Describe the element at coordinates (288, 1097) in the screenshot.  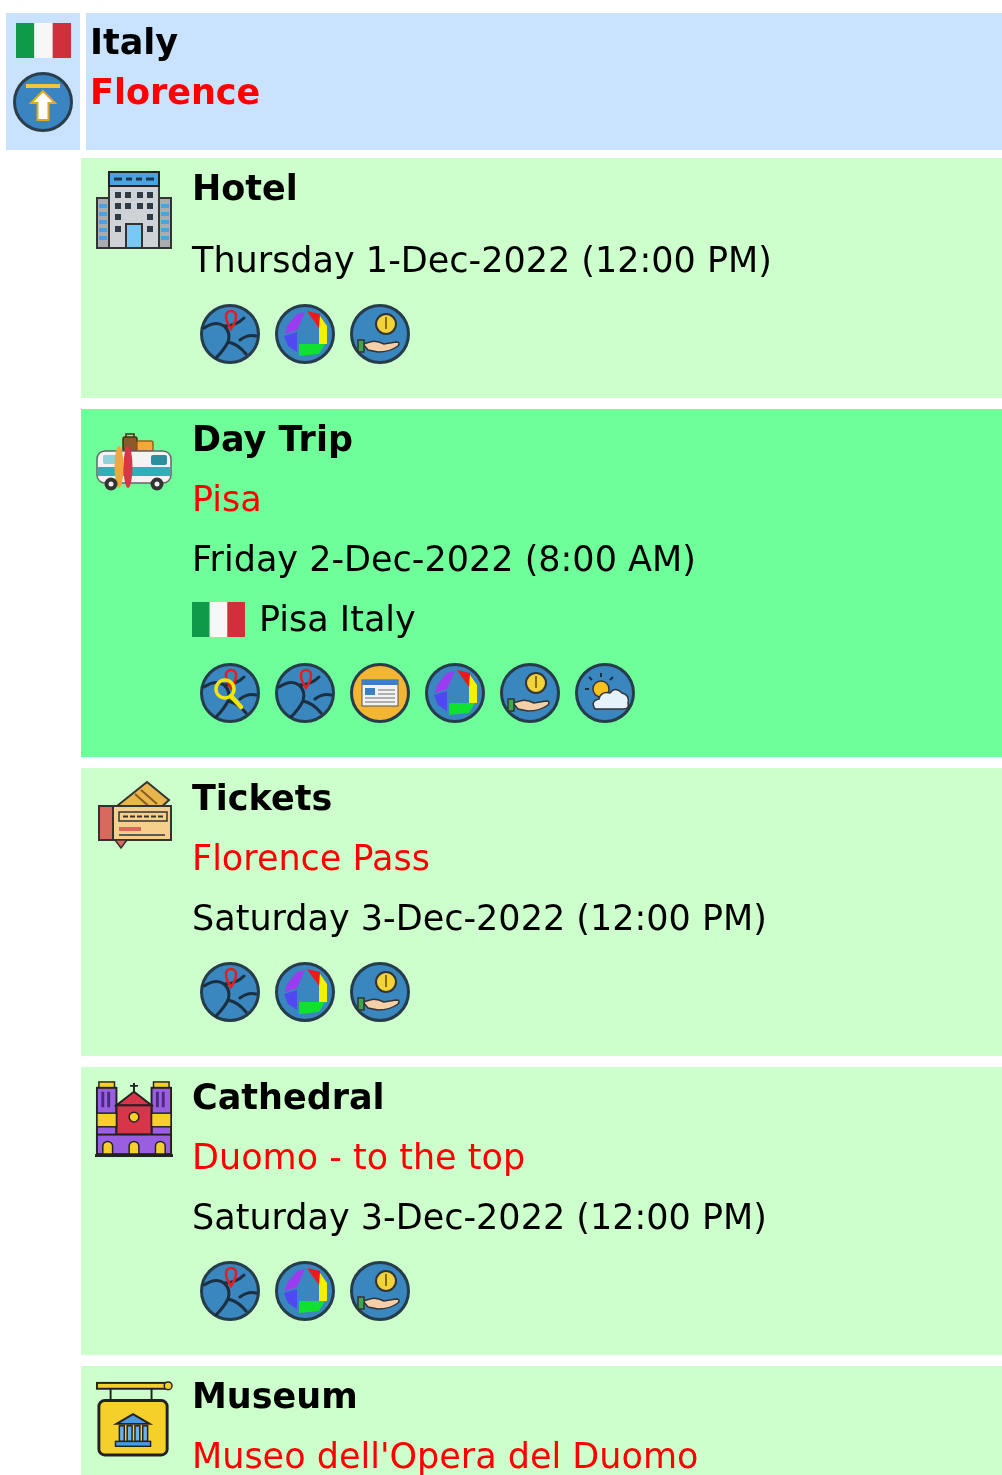
I see `card-title: Cathedral` at that location.